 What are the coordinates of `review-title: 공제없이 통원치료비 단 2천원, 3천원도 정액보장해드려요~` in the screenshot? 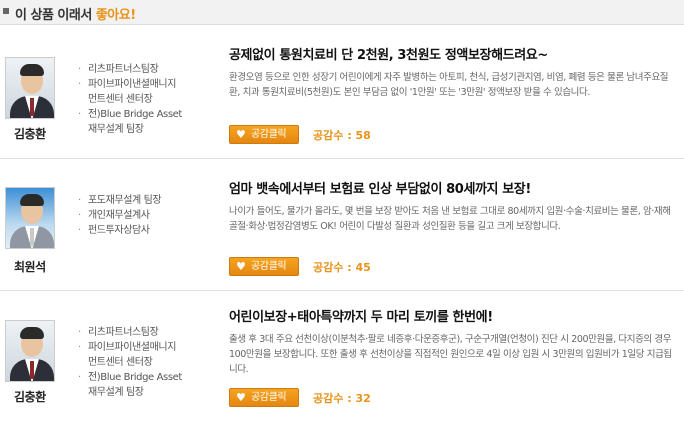 It's located at (388, 55).